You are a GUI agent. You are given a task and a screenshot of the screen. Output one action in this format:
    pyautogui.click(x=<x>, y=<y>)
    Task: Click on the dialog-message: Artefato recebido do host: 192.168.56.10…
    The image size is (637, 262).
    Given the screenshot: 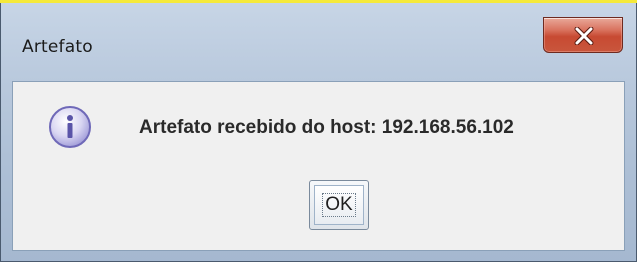 What is the action you would take?
    pyautogui.click(x=326, y=127)
    